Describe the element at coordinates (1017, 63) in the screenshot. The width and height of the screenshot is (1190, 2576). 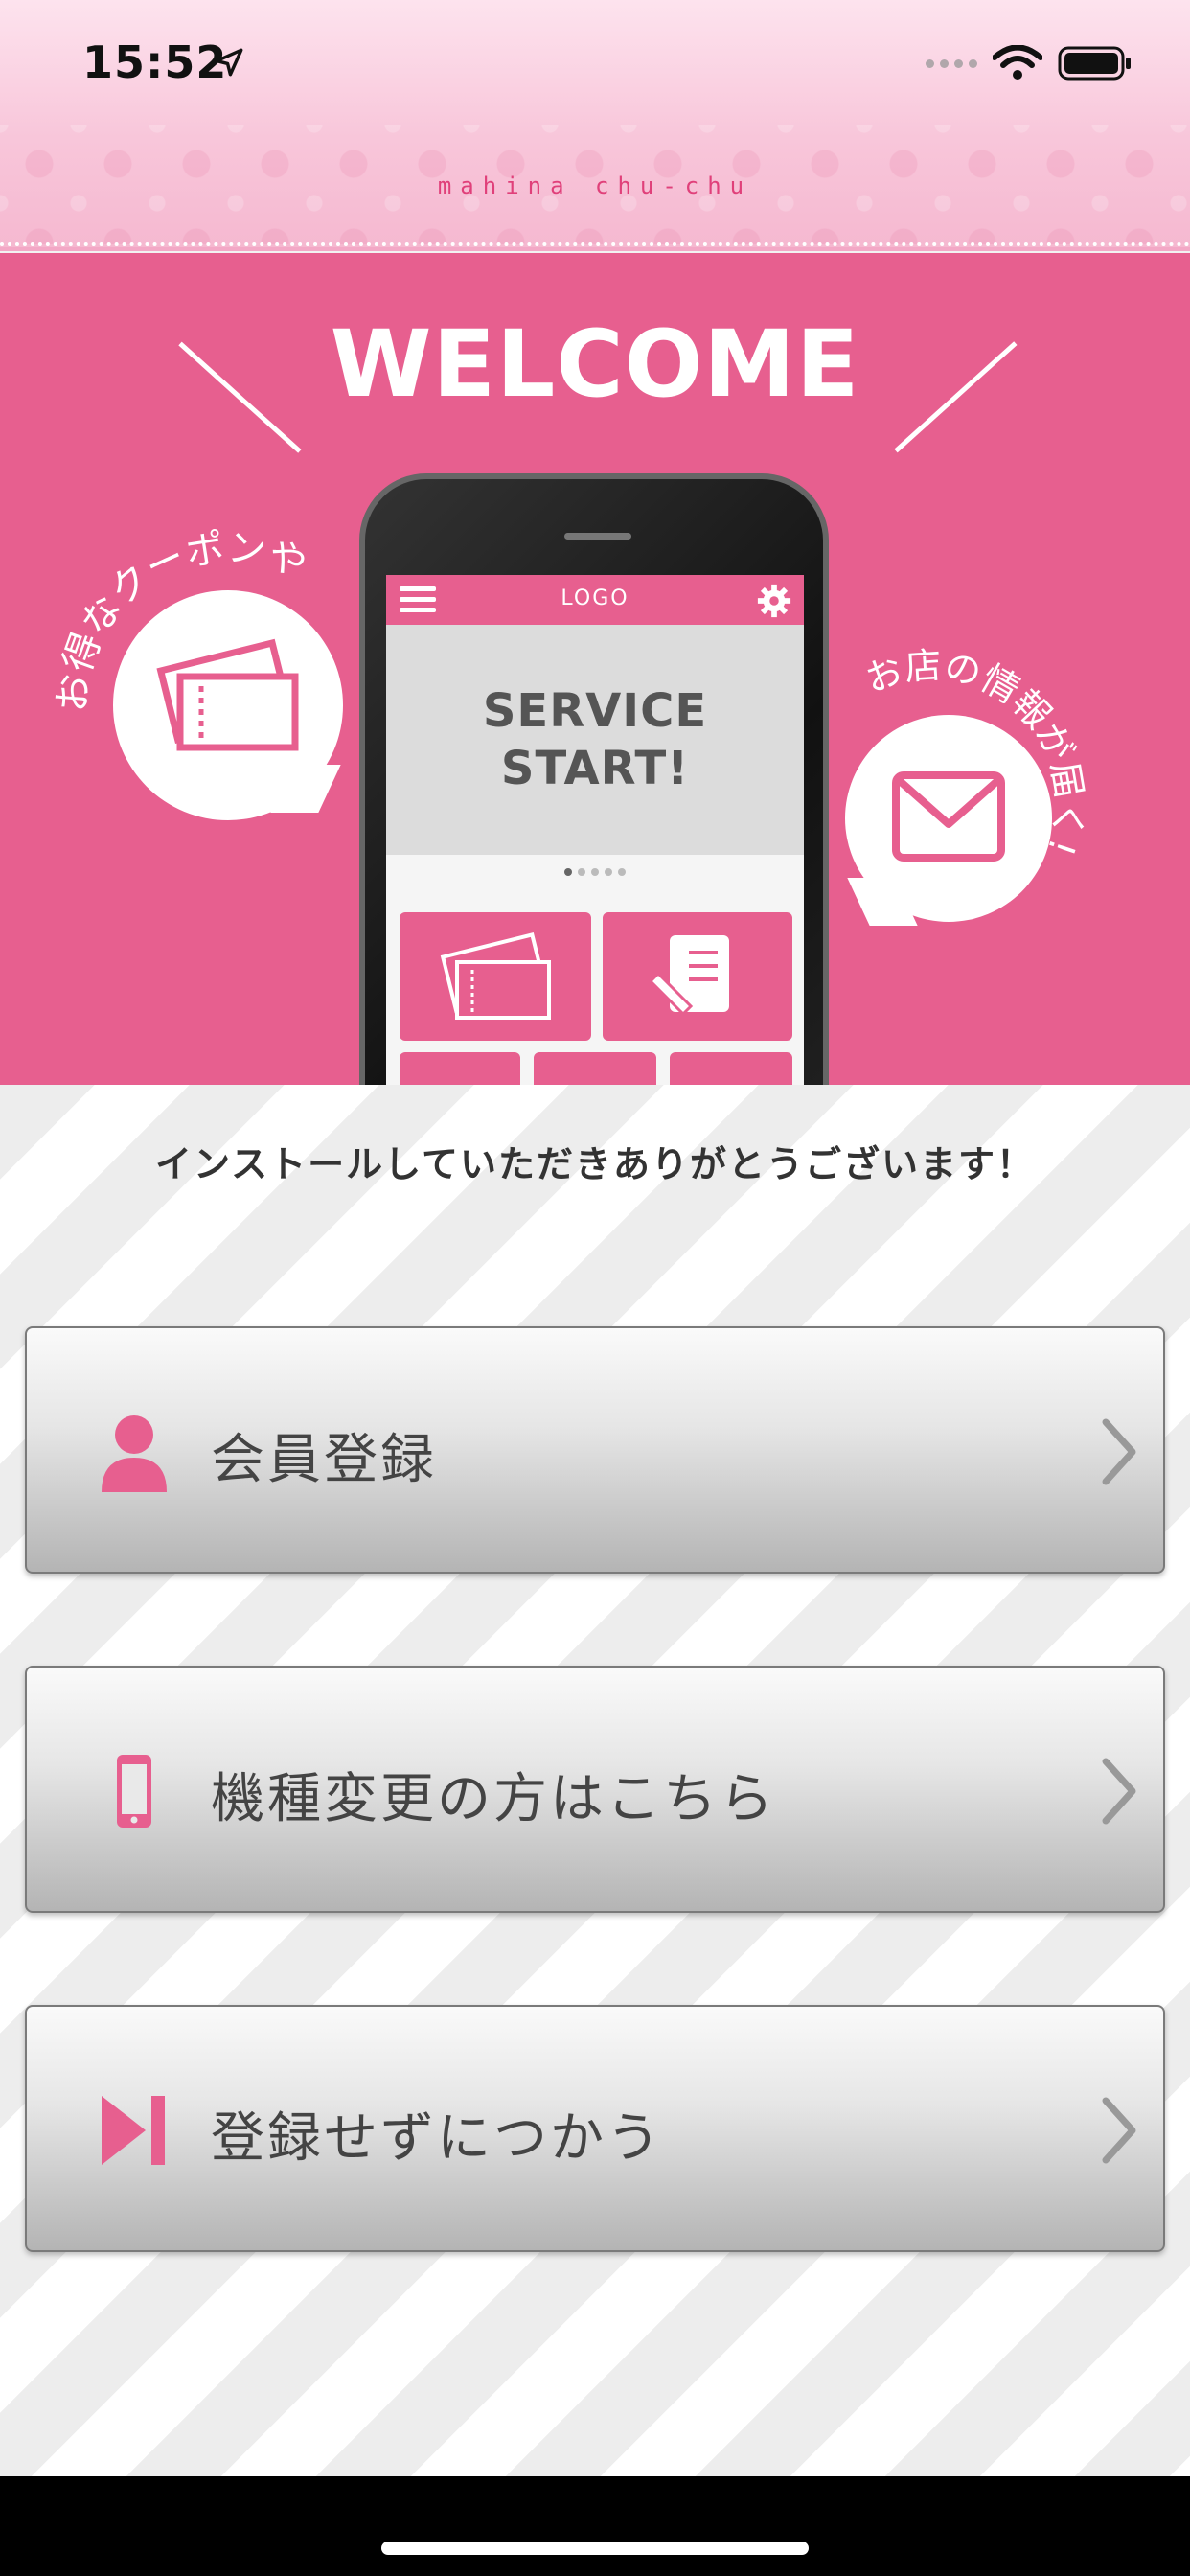
I see `wifi-icon` at that location.